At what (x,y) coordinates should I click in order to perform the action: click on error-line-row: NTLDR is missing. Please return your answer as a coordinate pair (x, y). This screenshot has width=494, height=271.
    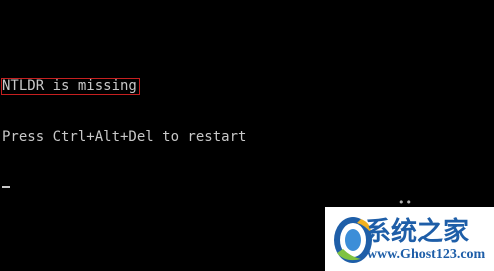
    Looking at the image, I should click on (123, 86).